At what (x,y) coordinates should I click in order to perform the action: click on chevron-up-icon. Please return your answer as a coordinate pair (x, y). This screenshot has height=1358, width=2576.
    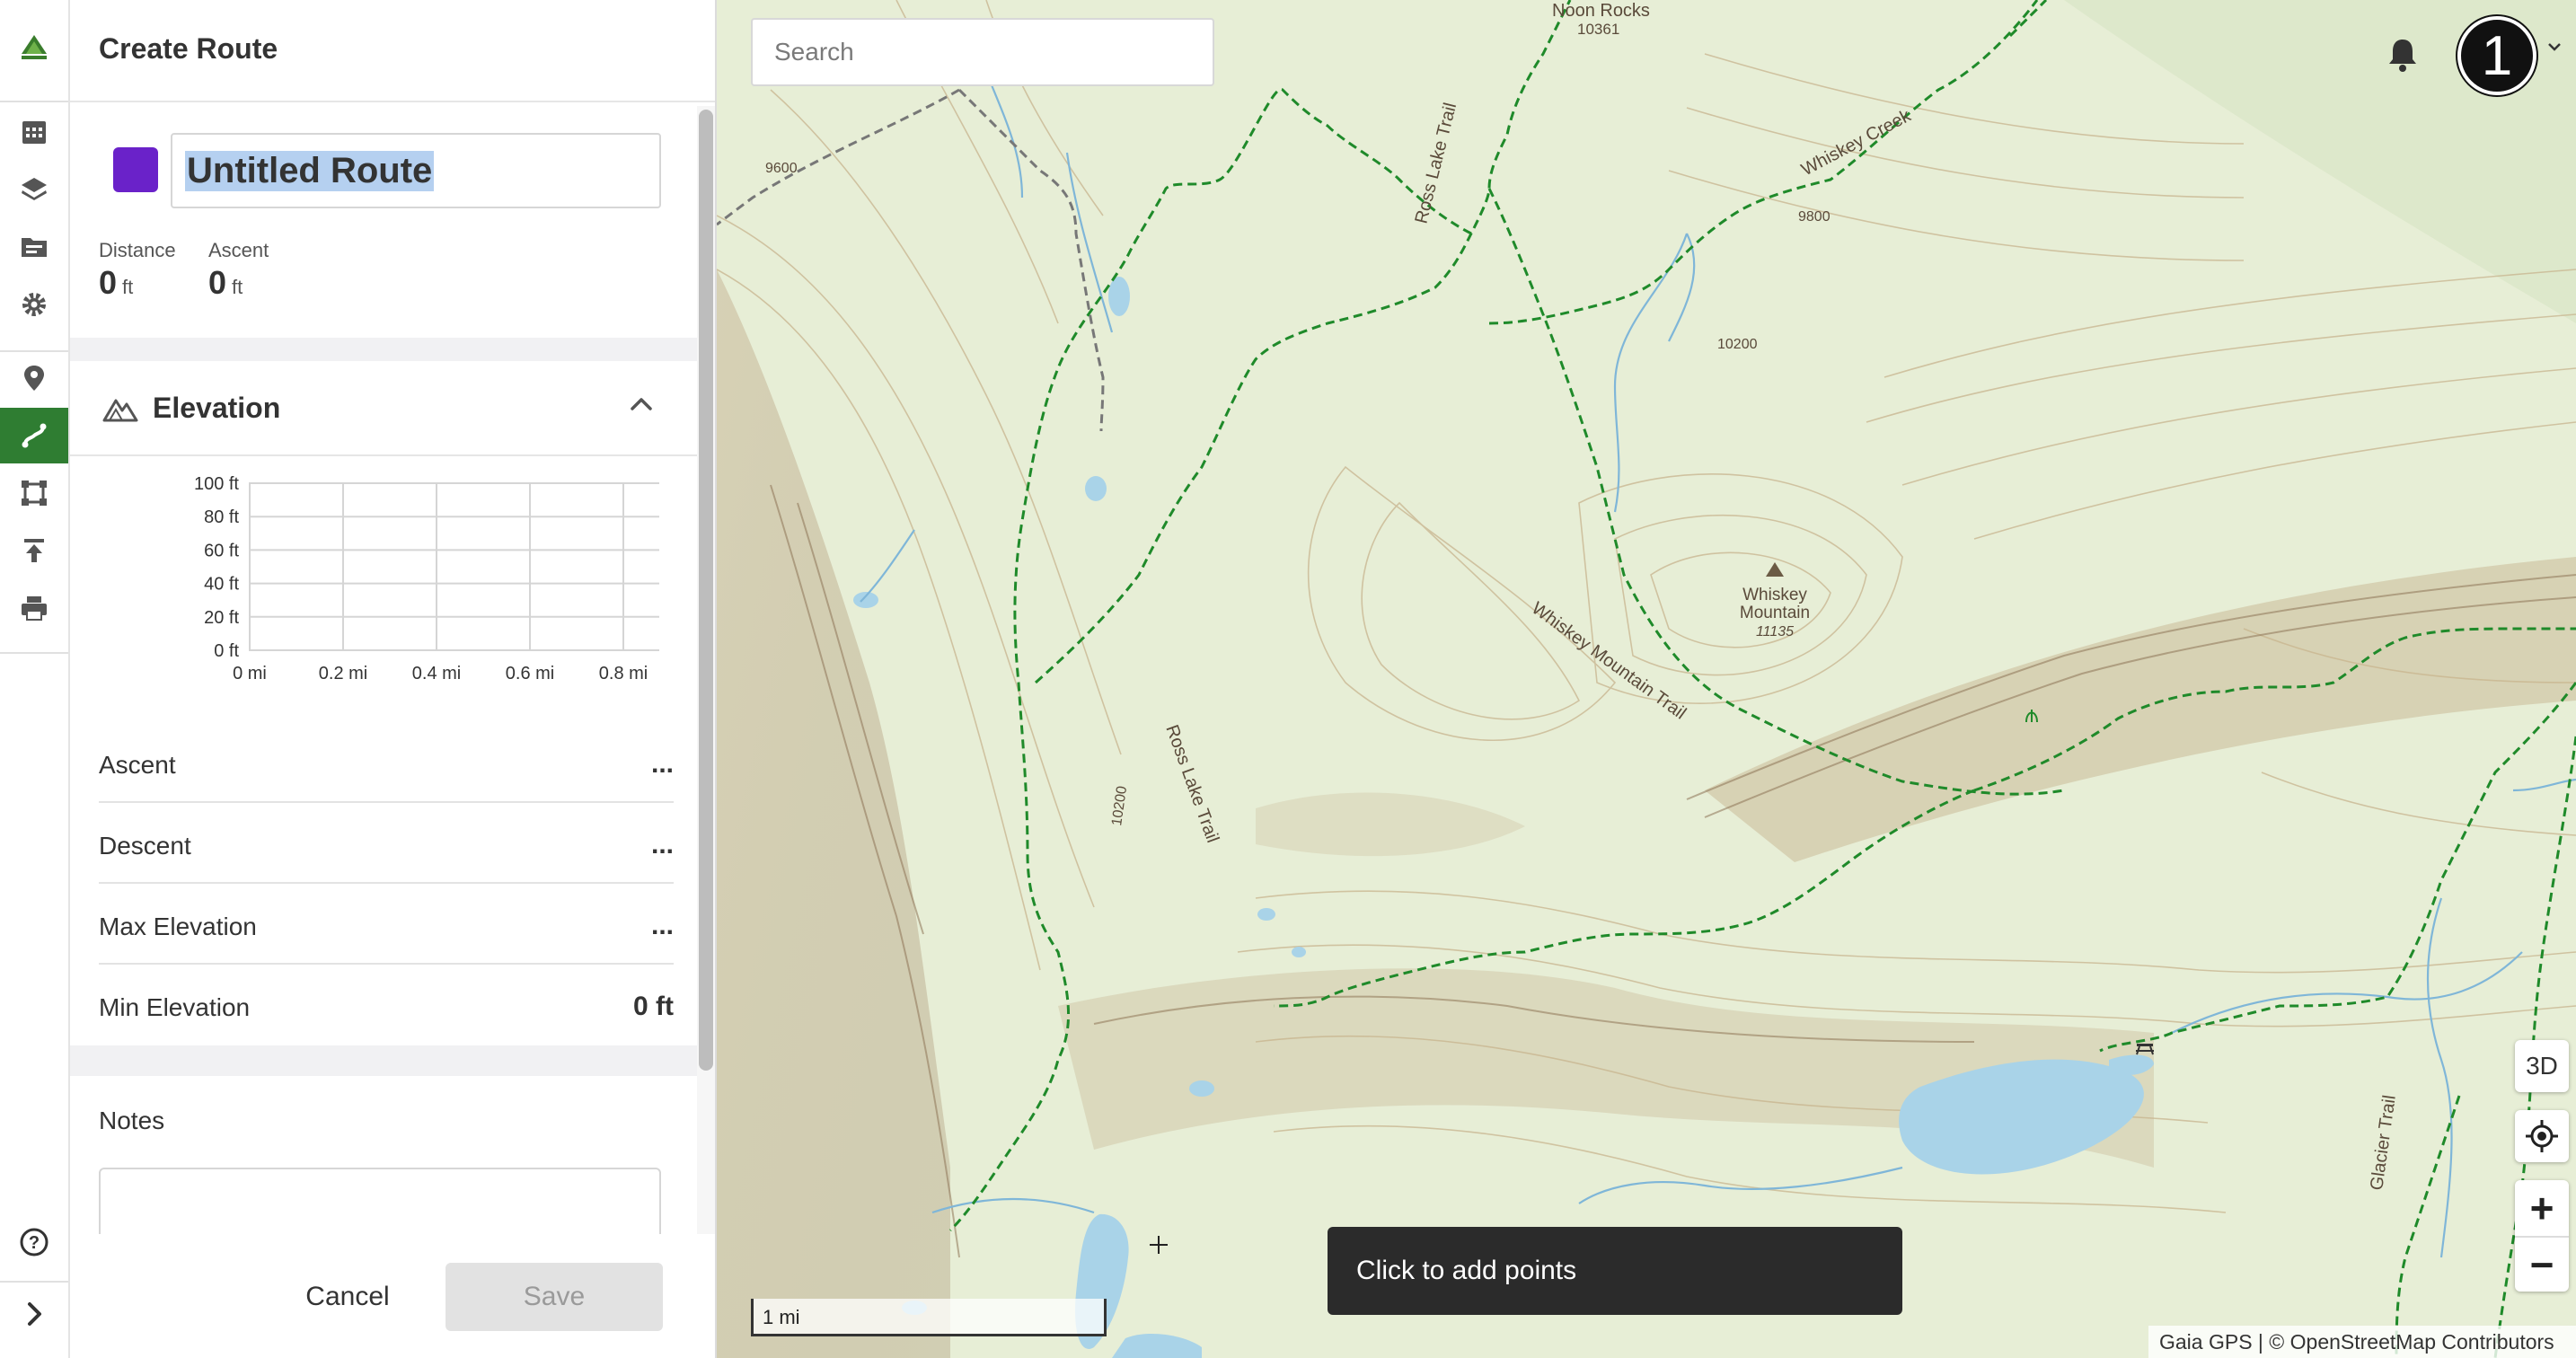
    Looking at the image, I should click on (641, 404).